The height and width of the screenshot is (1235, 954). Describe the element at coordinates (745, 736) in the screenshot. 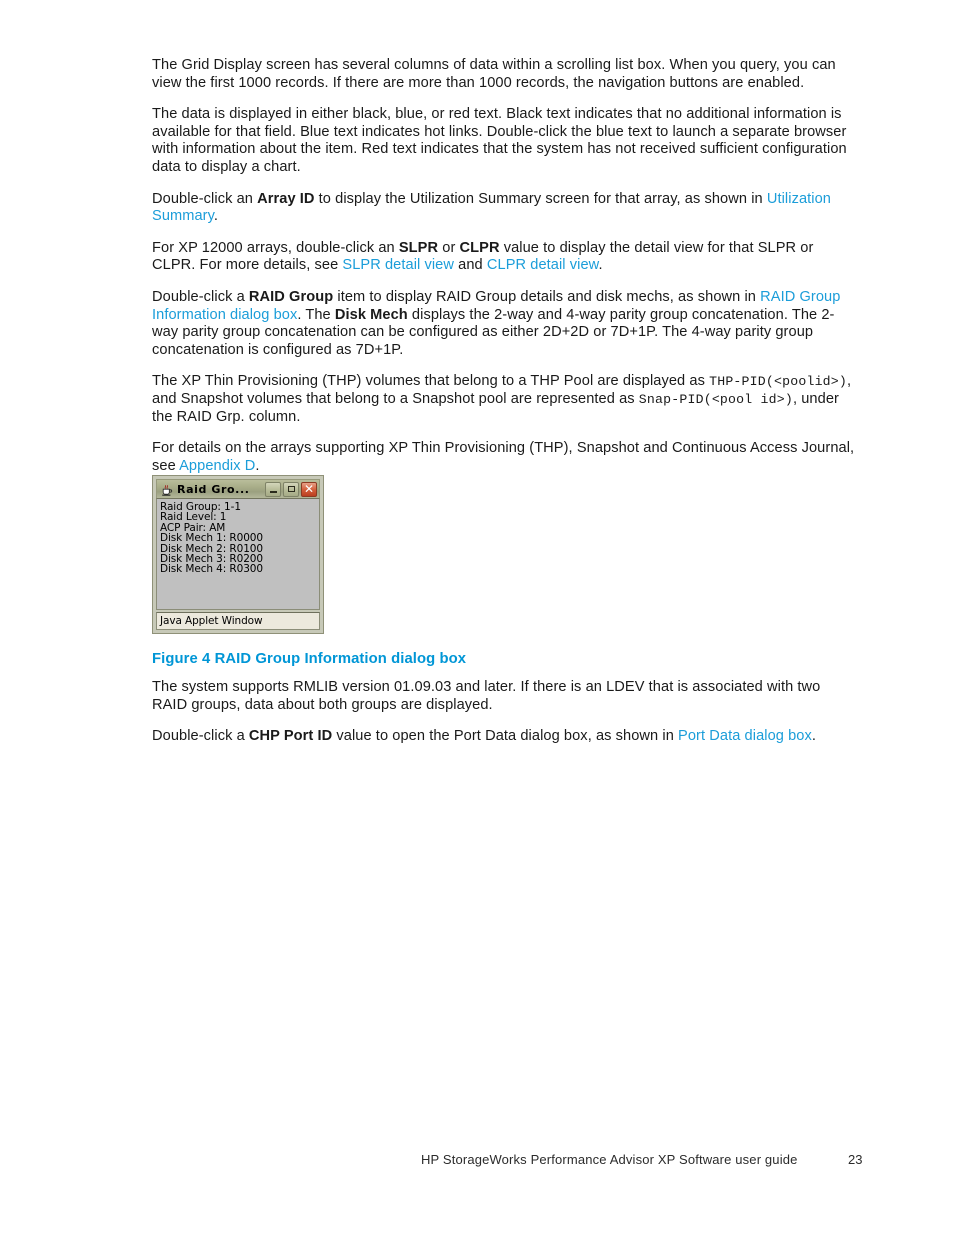

I see `link-port-data-dialog-box: Port Data dialog box` at that location.